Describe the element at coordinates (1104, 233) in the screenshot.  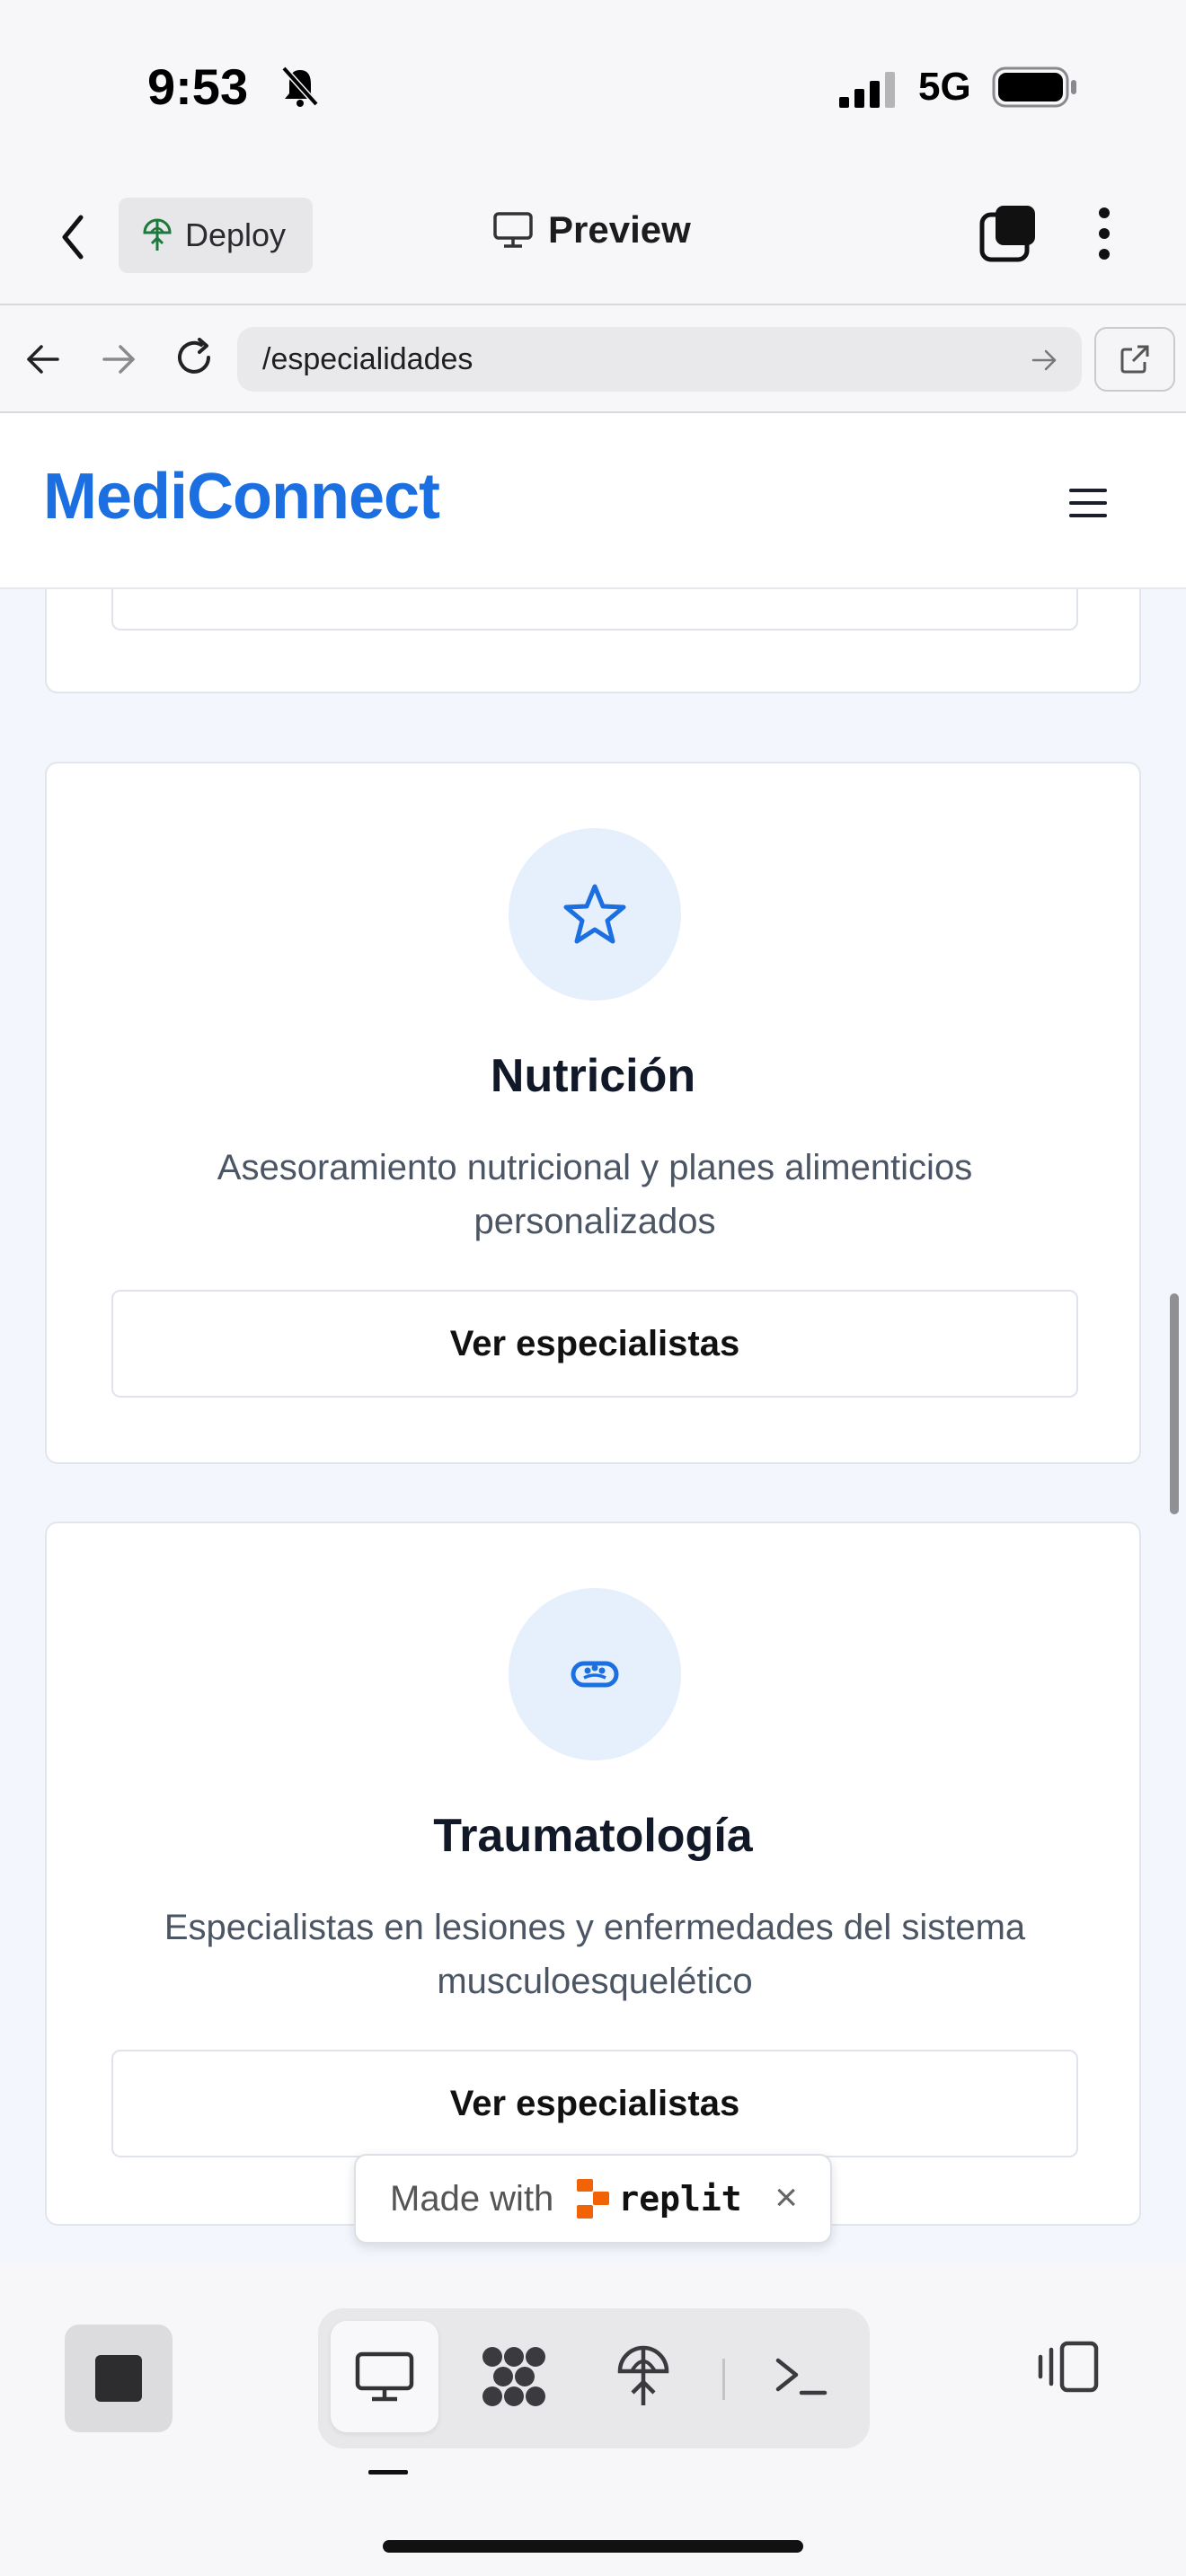
I see `more-options-icon` at that location.